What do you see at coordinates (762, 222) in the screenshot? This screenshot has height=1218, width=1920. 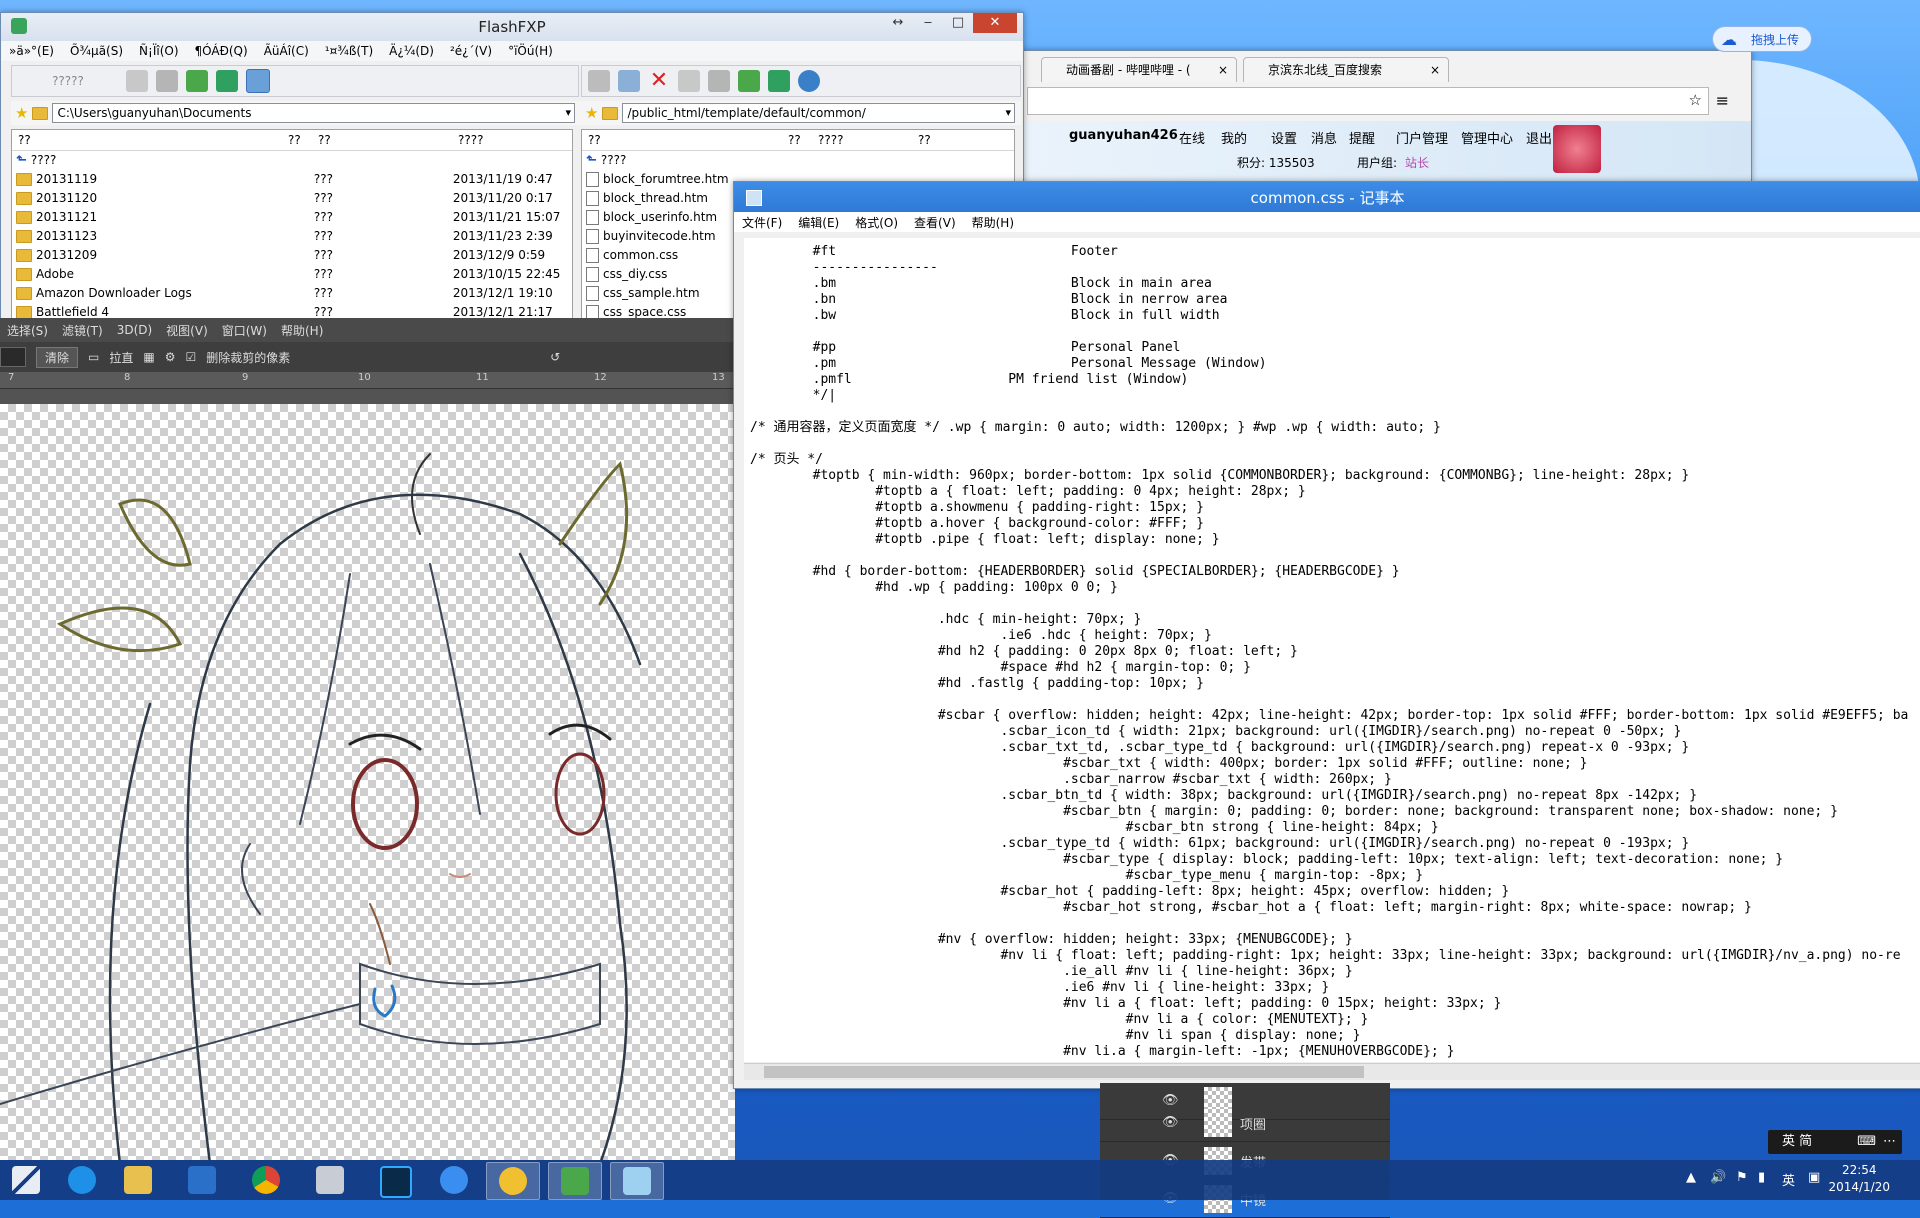 I see `menu-file: 文件(F)` at bounding box center [762, 222].